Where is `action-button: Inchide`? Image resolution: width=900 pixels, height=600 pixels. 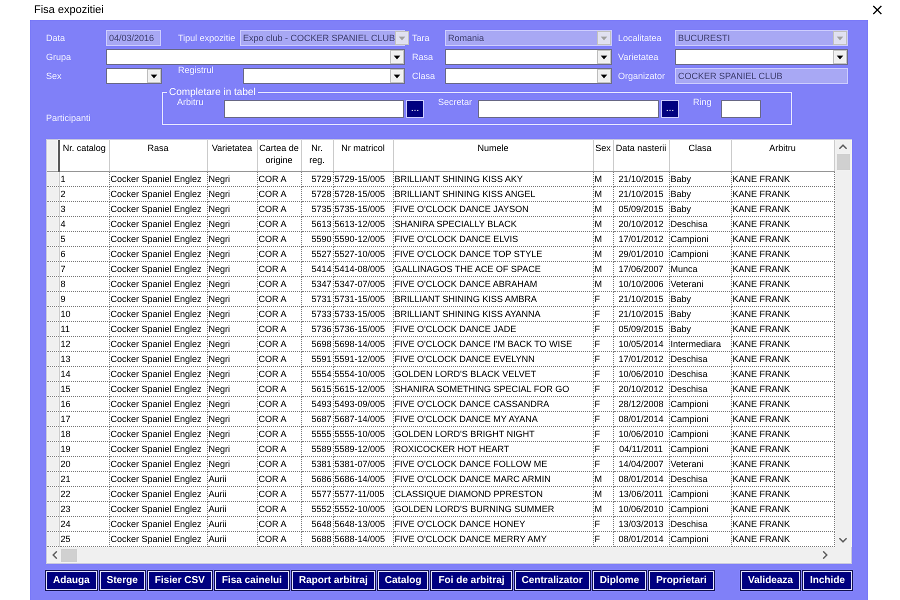
action-button: Inchide is located at coordinates (827, 580).